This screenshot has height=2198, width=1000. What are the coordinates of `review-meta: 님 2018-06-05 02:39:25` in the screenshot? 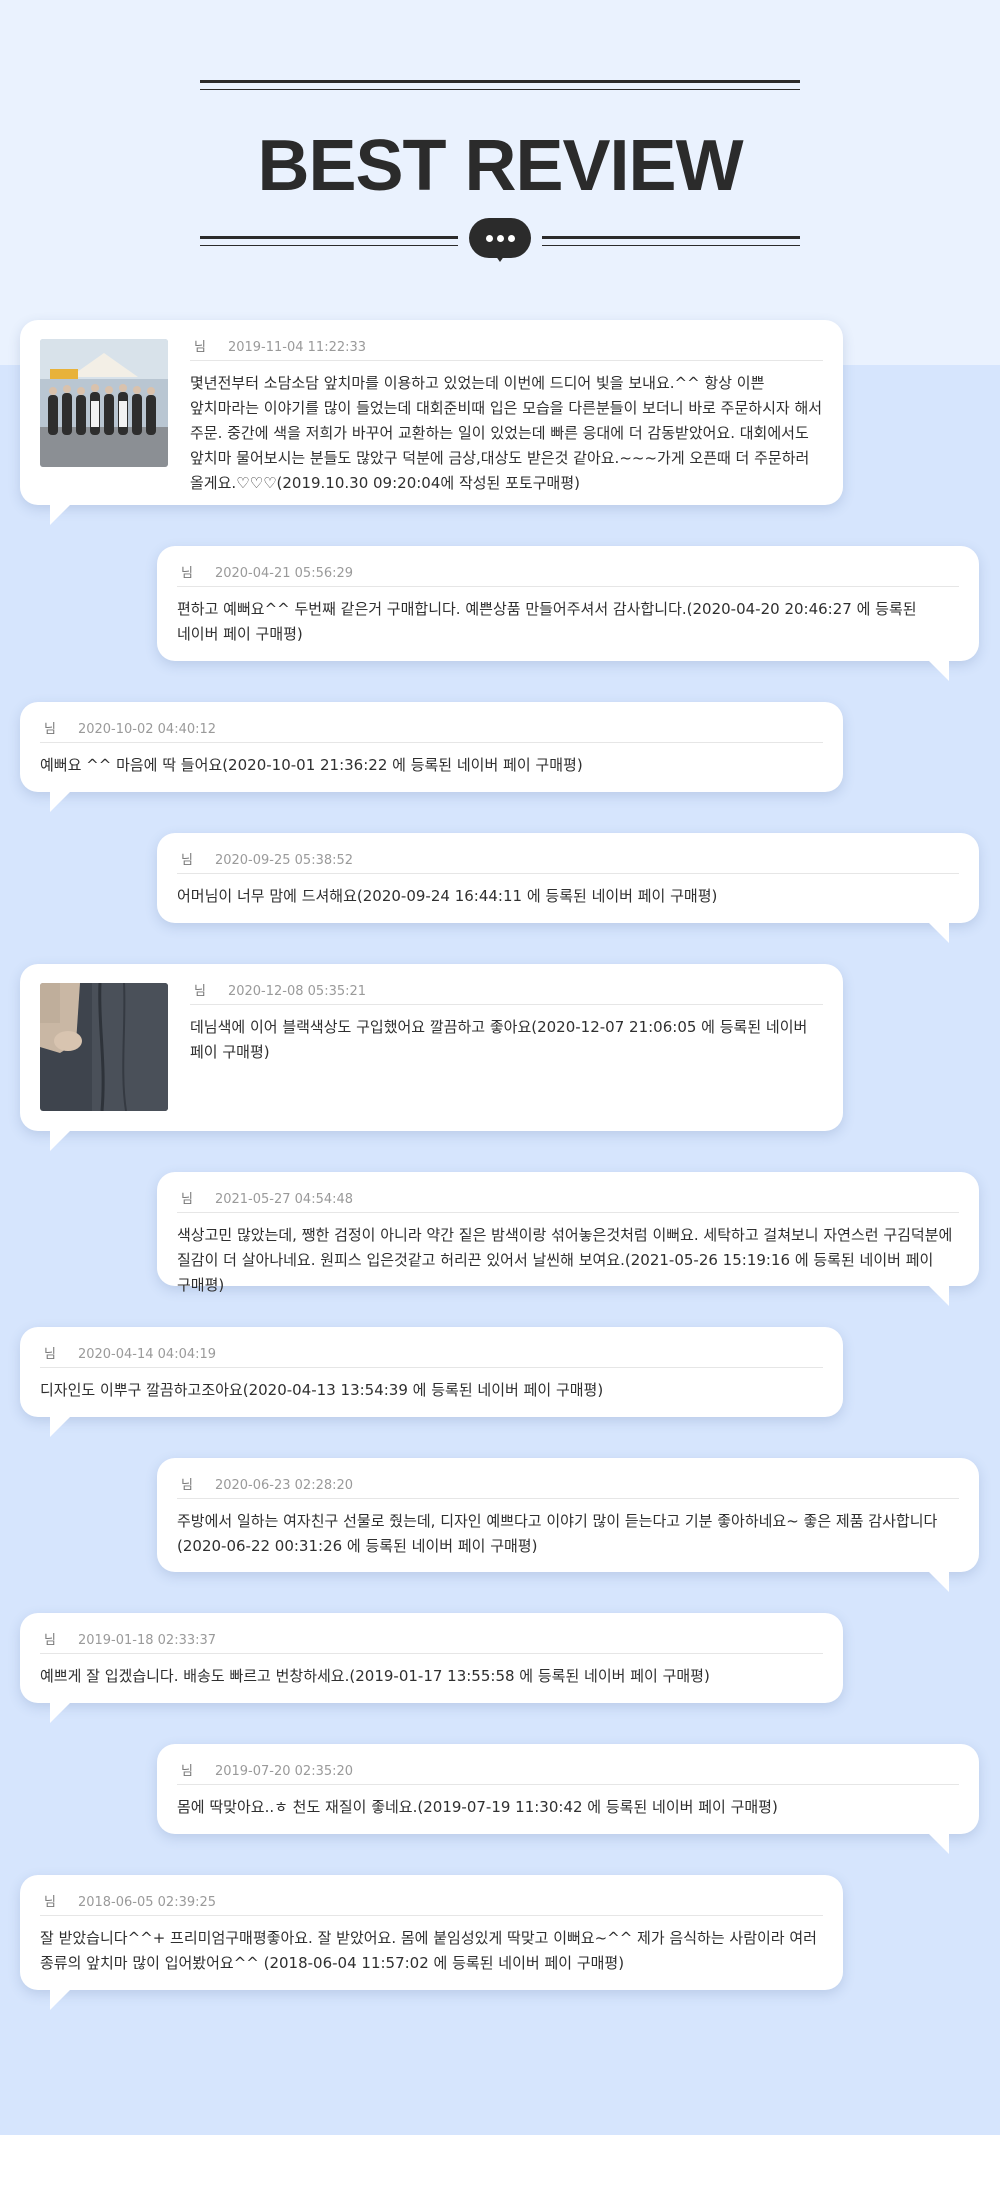 It's located at (431, 1904).